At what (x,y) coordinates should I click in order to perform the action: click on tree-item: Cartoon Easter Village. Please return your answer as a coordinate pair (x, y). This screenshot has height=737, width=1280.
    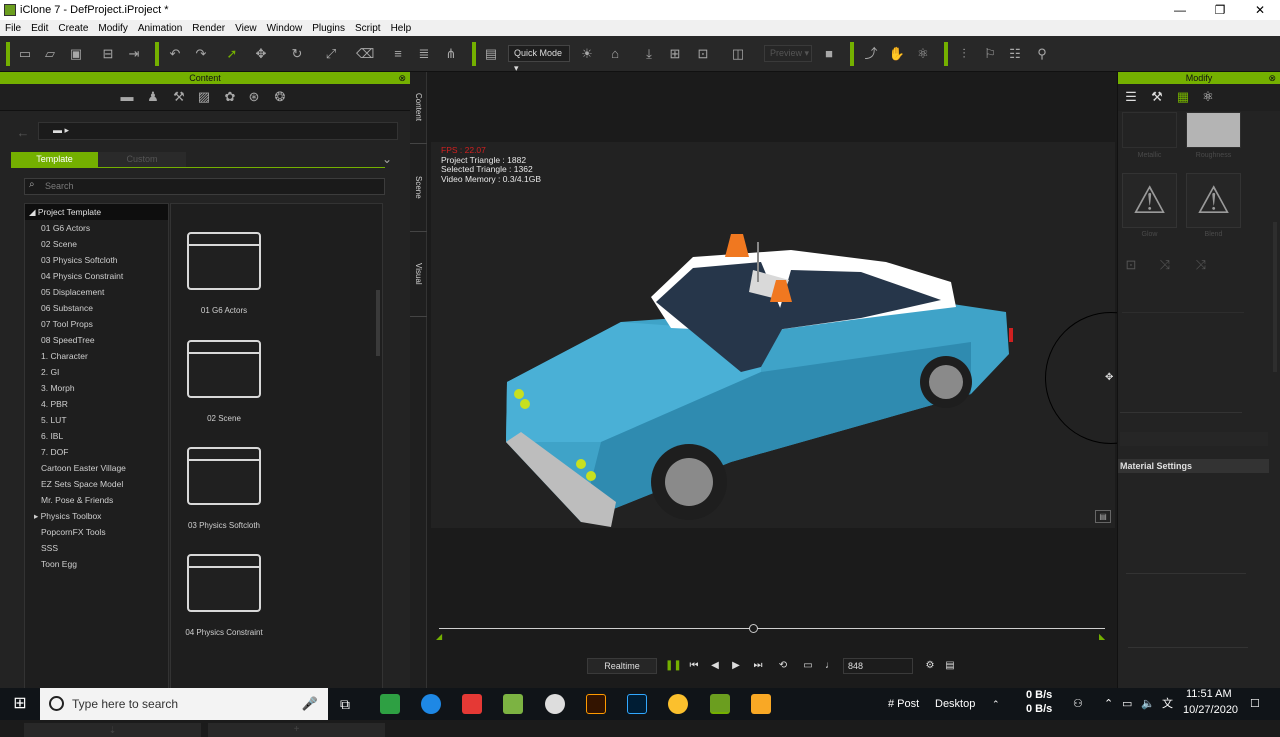
    Looking at the image, I should click on (96, 468).